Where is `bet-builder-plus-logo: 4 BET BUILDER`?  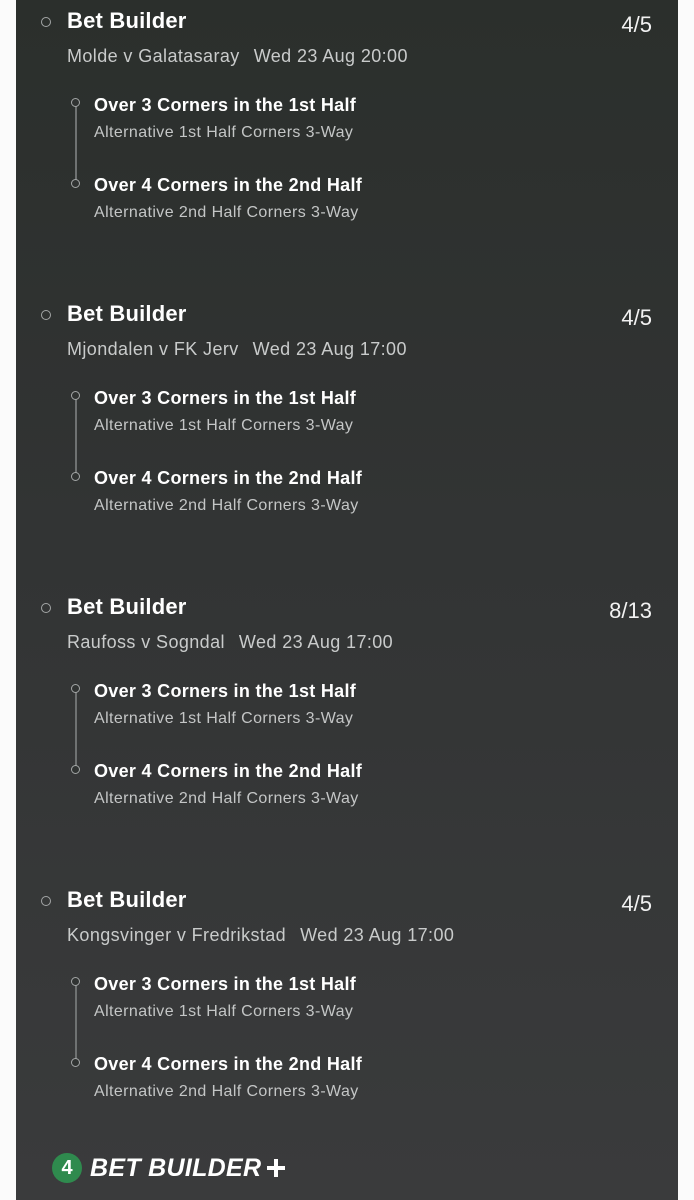 bet-builder-plus-logo: 4 BET BUILDER is located at coordinates (169, 1168).